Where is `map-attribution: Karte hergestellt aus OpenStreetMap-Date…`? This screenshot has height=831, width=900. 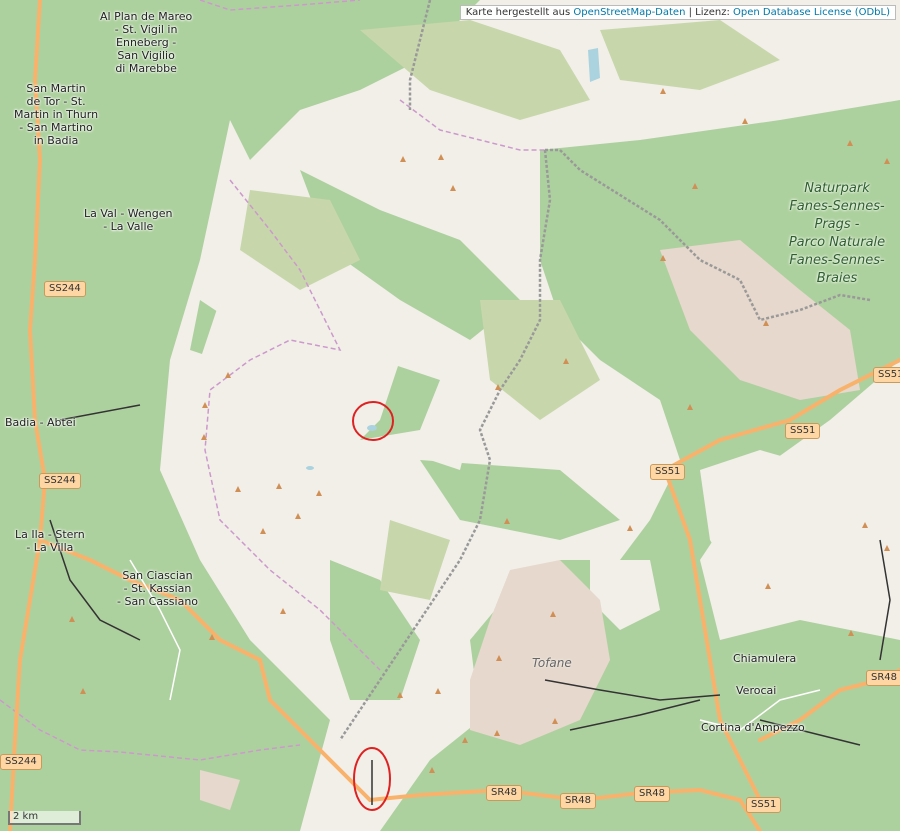
map-attribution: Karte hergestellt aus OpenStreetMap-Date… is located at coordinates (677, 12).